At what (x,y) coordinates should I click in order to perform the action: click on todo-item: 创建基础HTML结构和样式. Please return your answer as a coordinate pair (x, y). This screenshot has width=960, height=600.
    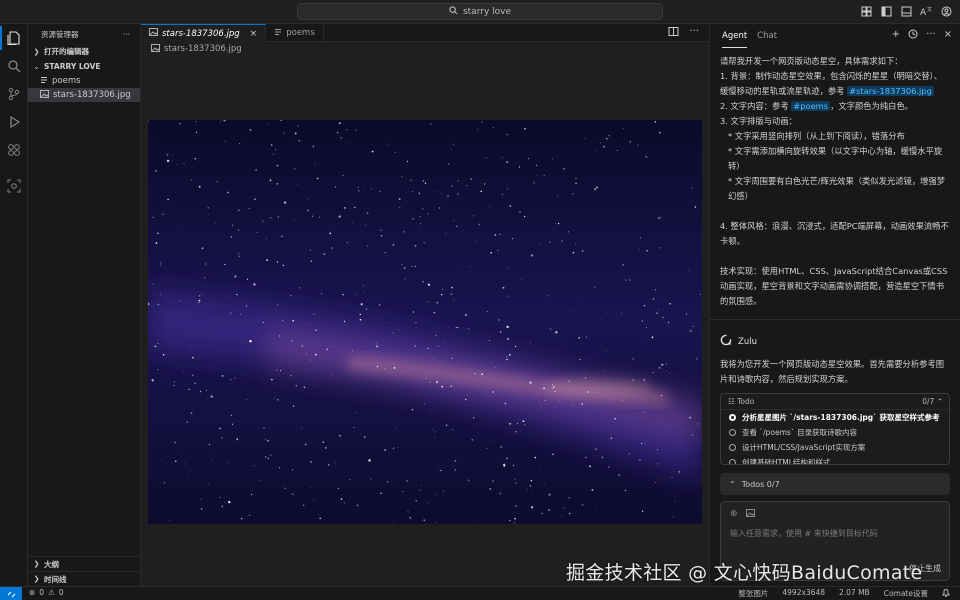
    Looking at the image, I should click on (835, 459).